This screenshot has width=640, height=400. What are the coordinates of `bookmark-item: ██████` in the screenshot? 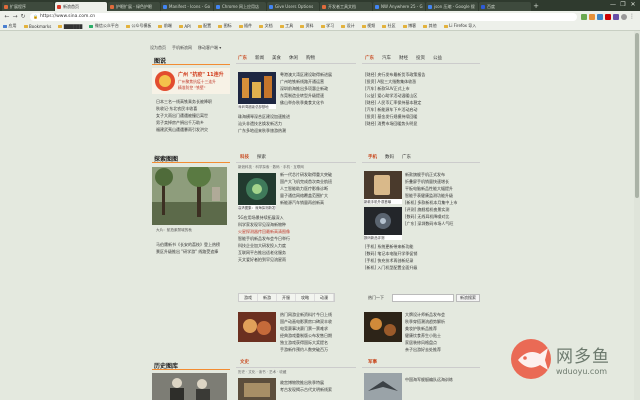 It's located at (70, 26).